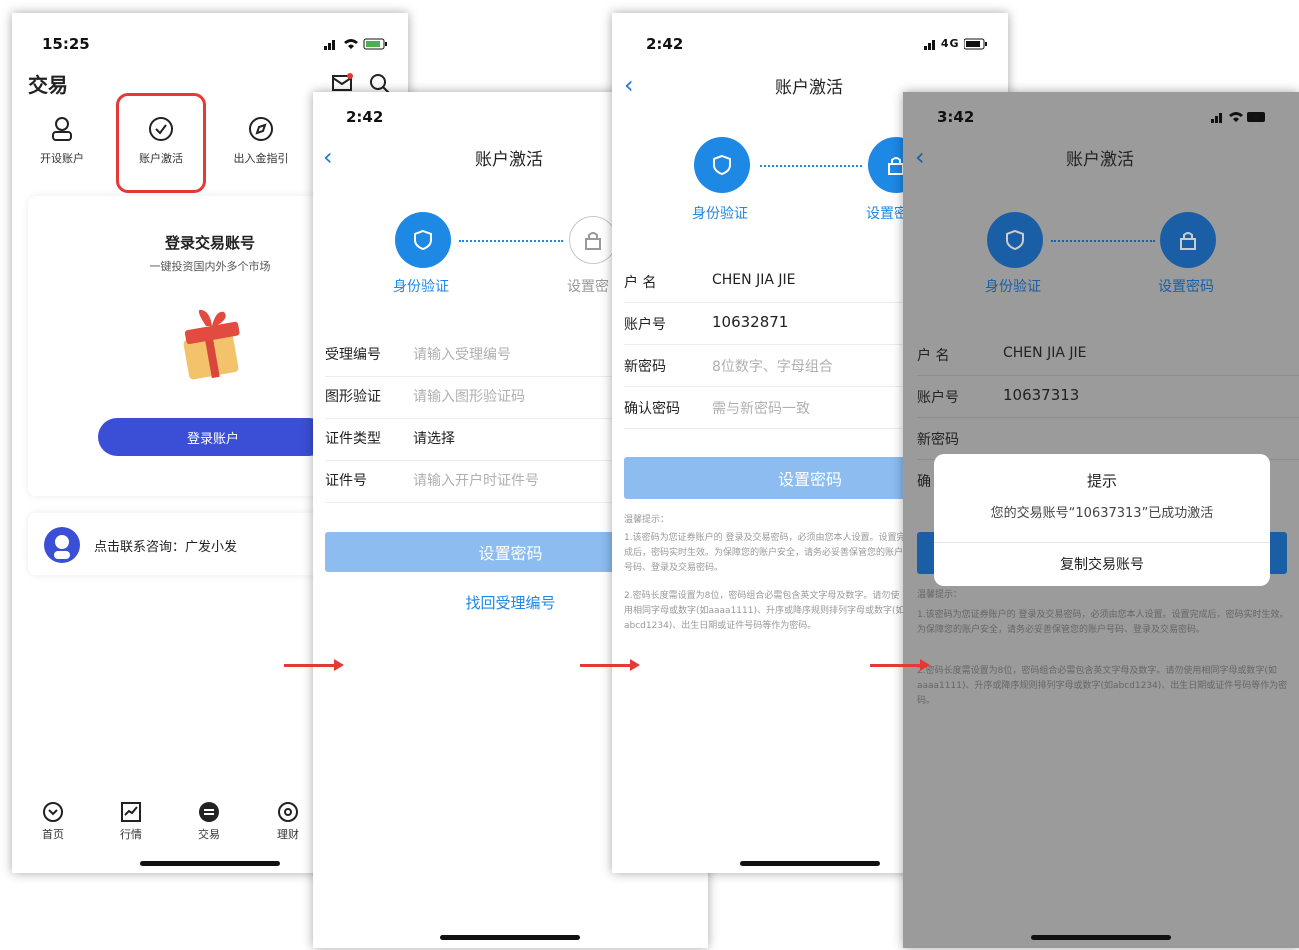 The width and height of the screenshot is (1299, 950). Describe the element at coordinates (288, 812) in the screenshot. I see `finance-icon` at that location.